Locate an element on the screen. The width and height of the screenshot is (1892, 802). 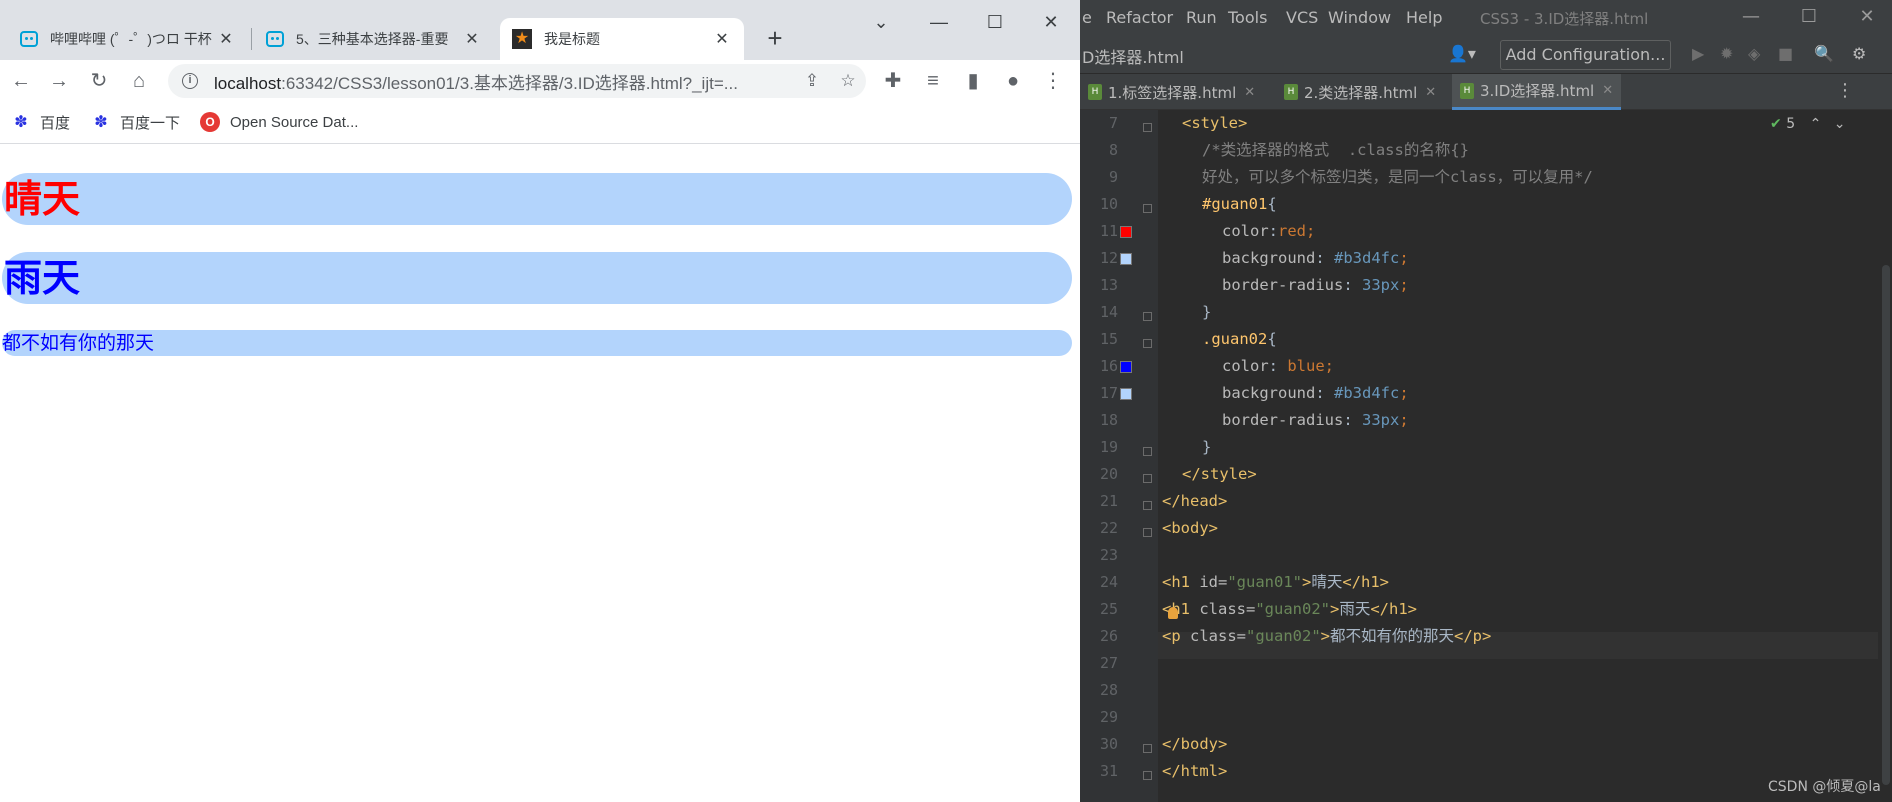
menu-item-vcs: VCS is located at coordinates (1302, 17).